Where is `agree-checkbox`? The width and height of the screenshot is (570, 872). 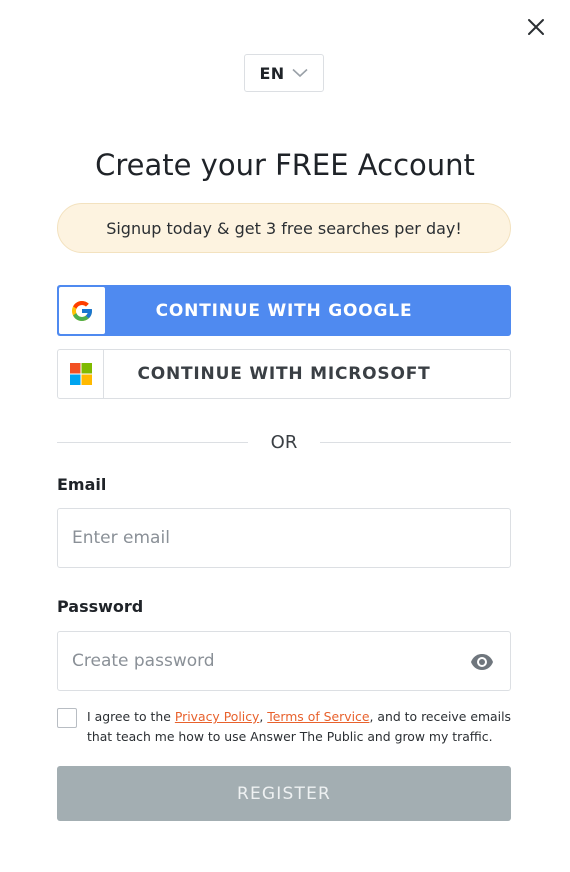 agree-checkbox is located at coordinates (67, 718).